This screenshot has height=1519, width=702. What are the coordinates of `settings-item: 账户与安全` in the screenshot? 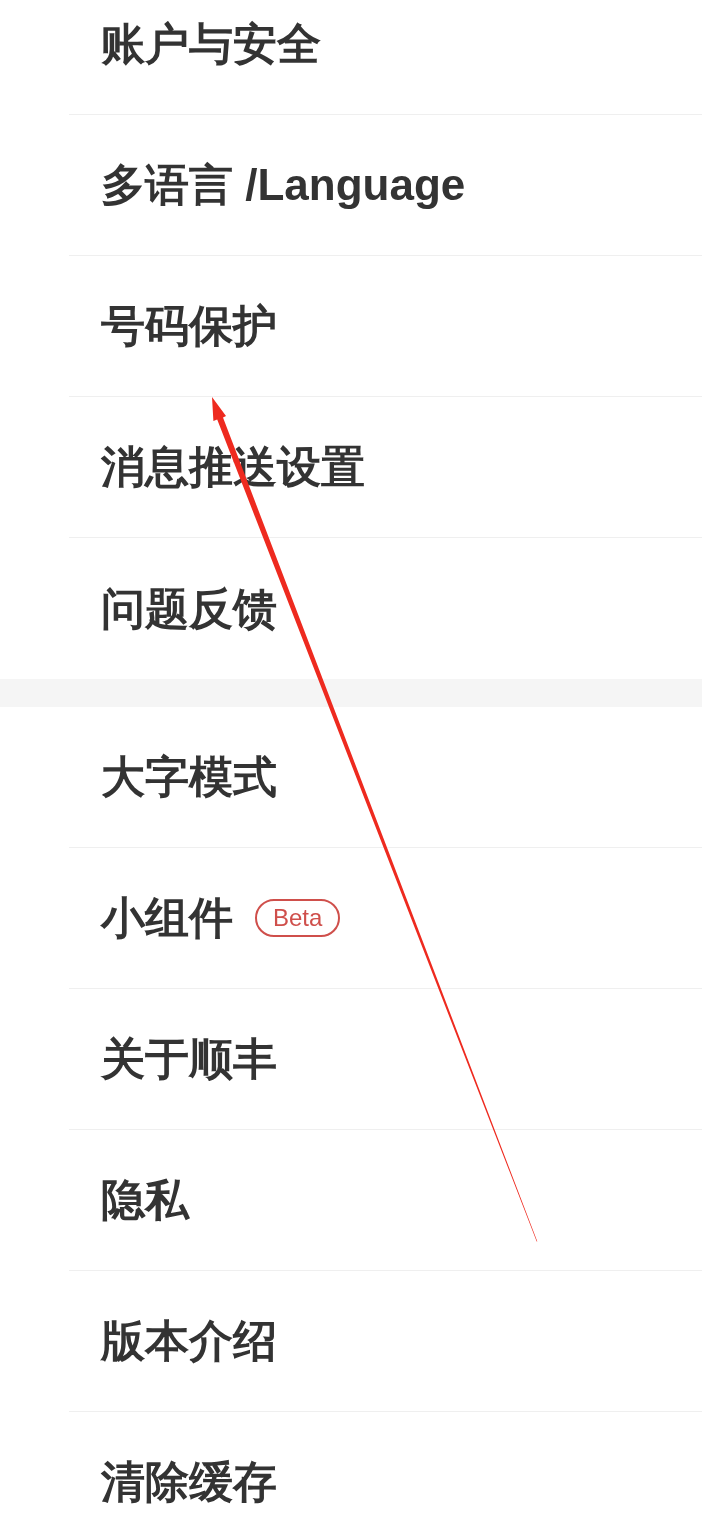 It's located at (385, 57).